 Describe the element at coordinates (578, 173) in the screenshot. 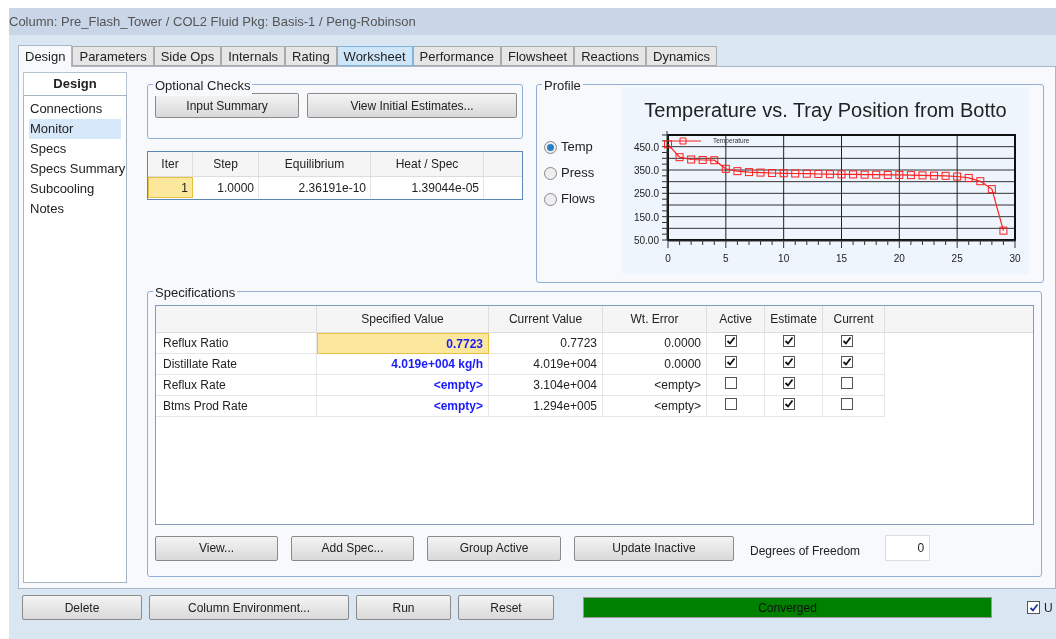

I see `radio-label: Press` at that location.